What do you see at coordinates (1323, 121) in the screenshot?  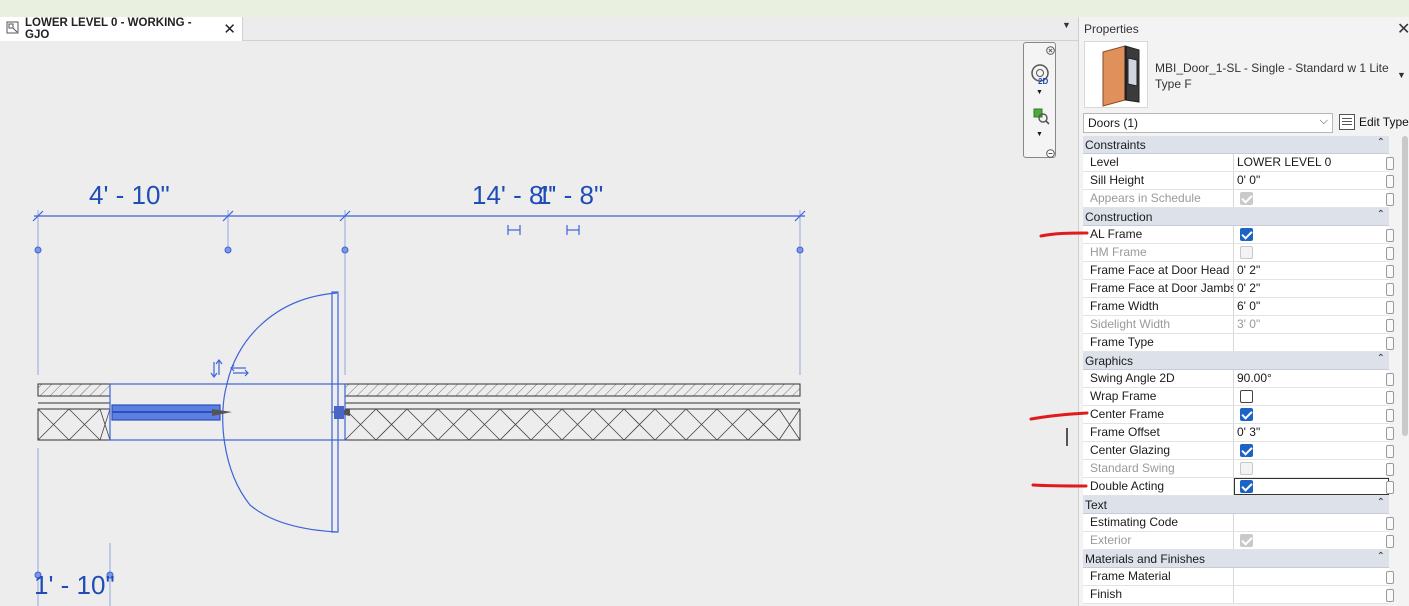 I see `chevron-down-icon: ⌵` at bounding box center [1323, 121].